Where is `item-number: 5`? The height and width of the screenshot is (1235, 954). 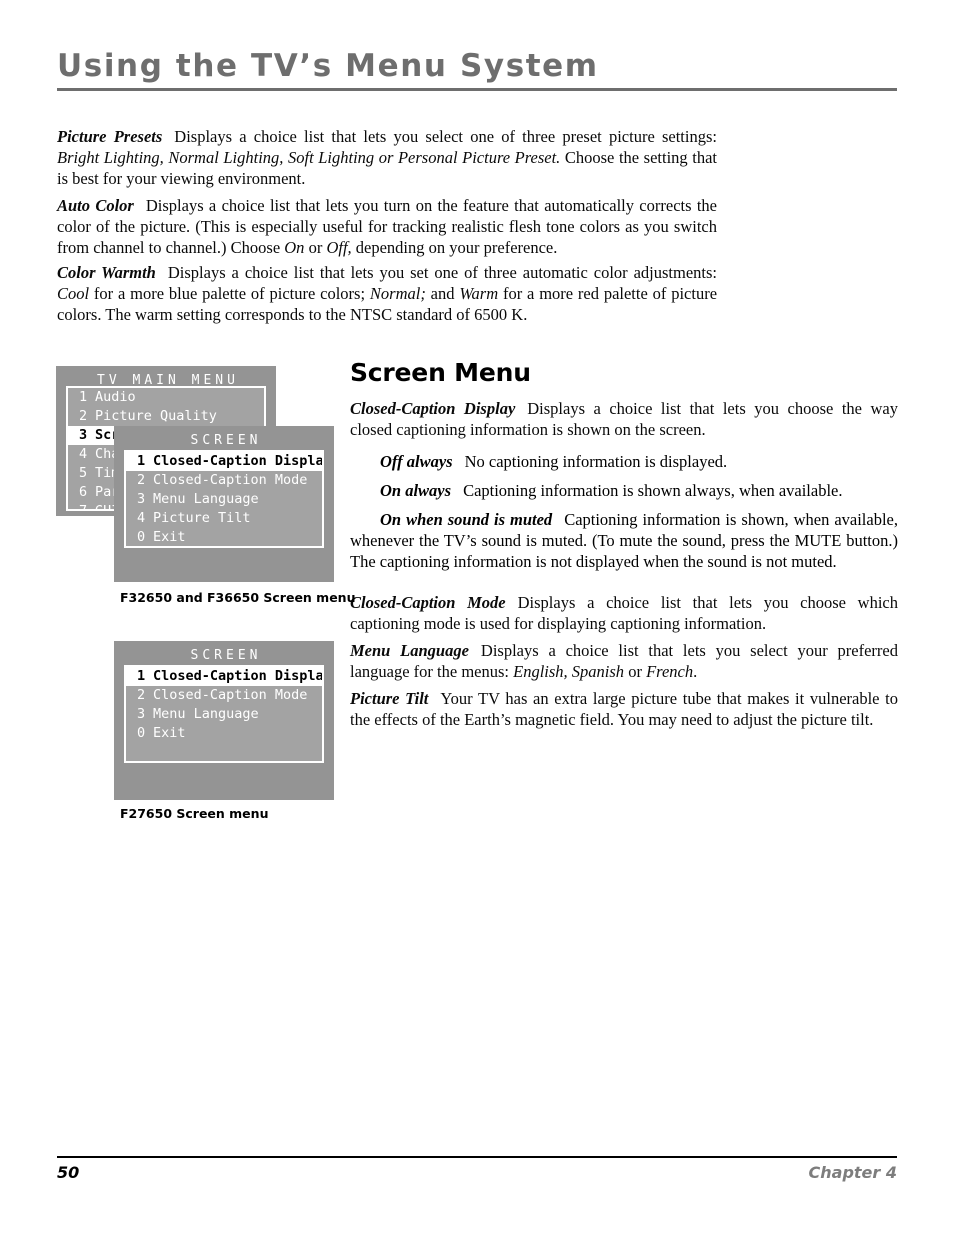 item-number: 5 is located at coordinates (83, 473).